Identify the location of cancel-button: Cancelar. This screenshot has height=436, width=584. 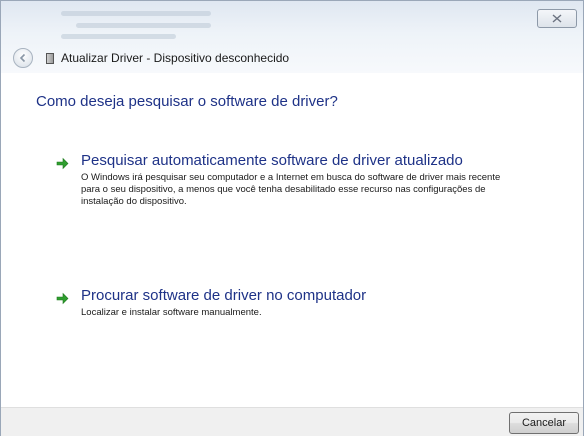
(544, 423).